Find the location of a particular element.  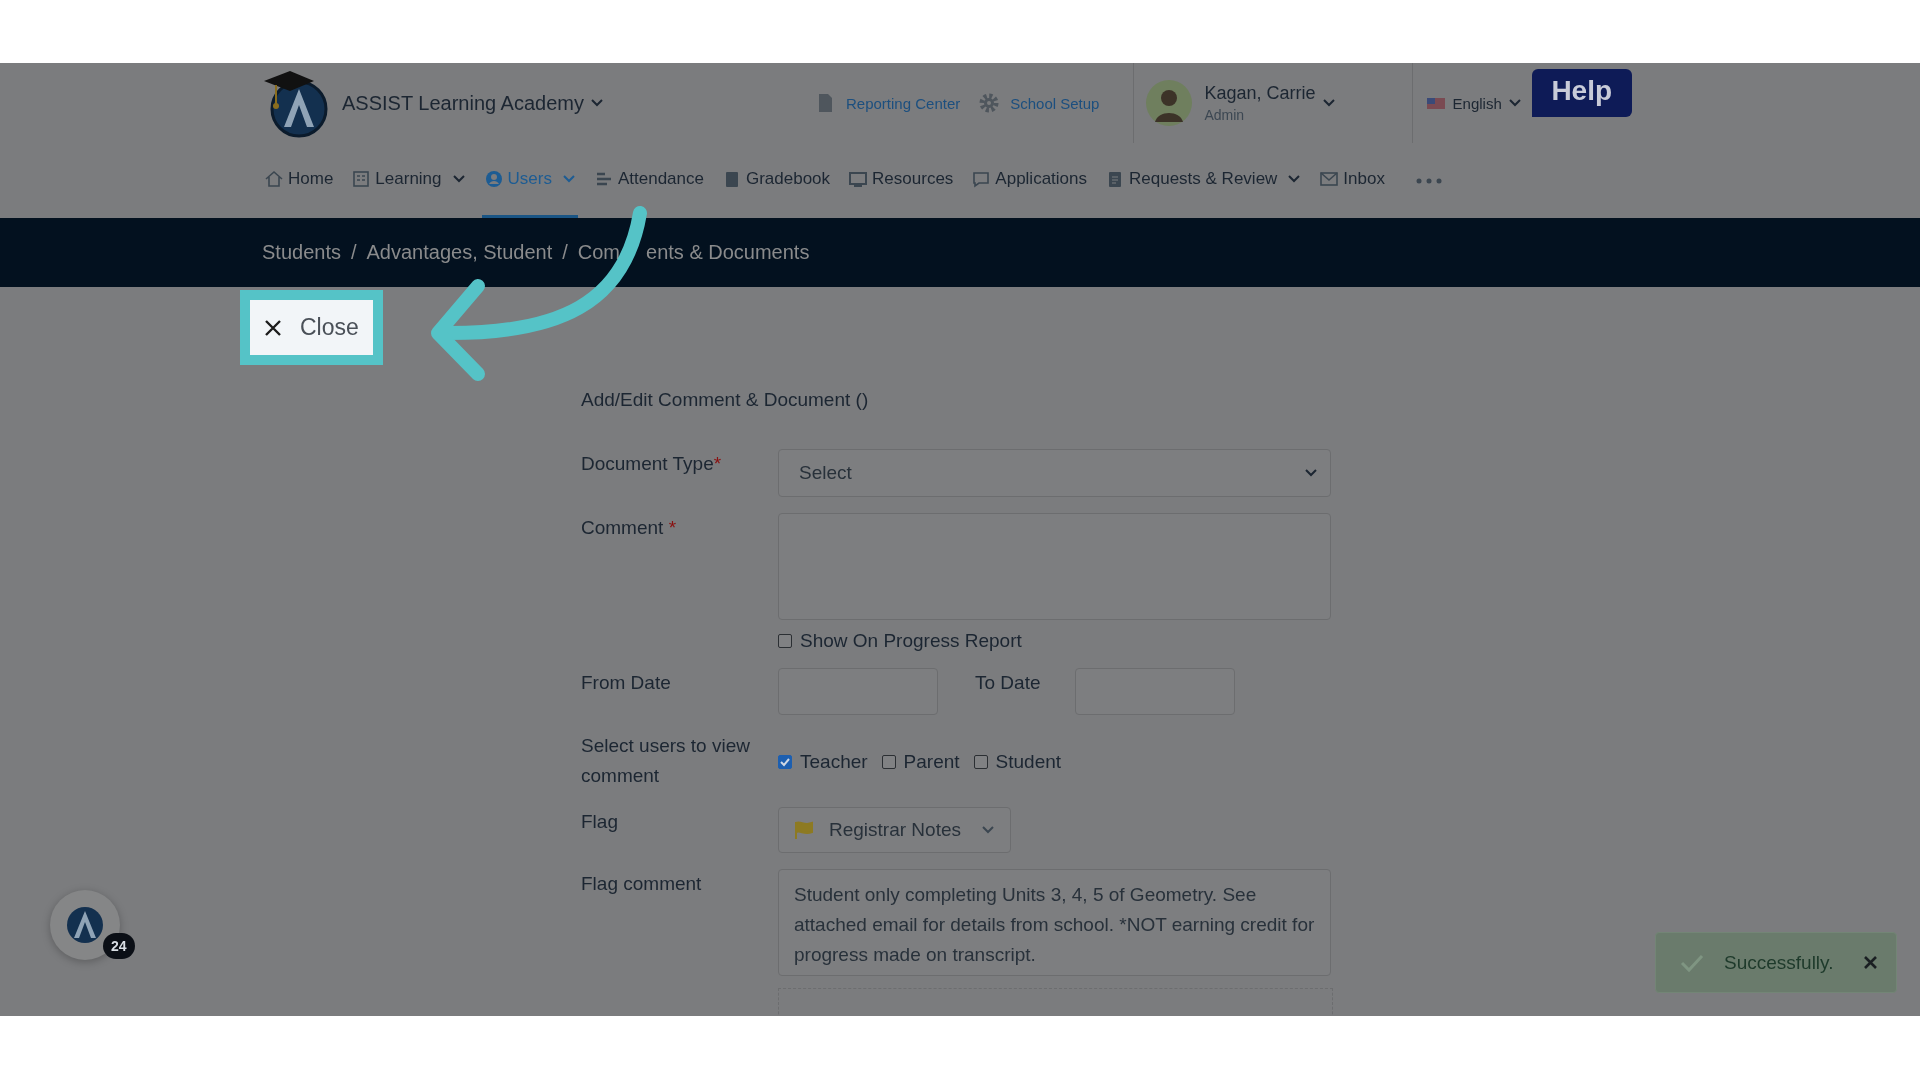

count-badge: 24 is located at coordinates (119, 946).